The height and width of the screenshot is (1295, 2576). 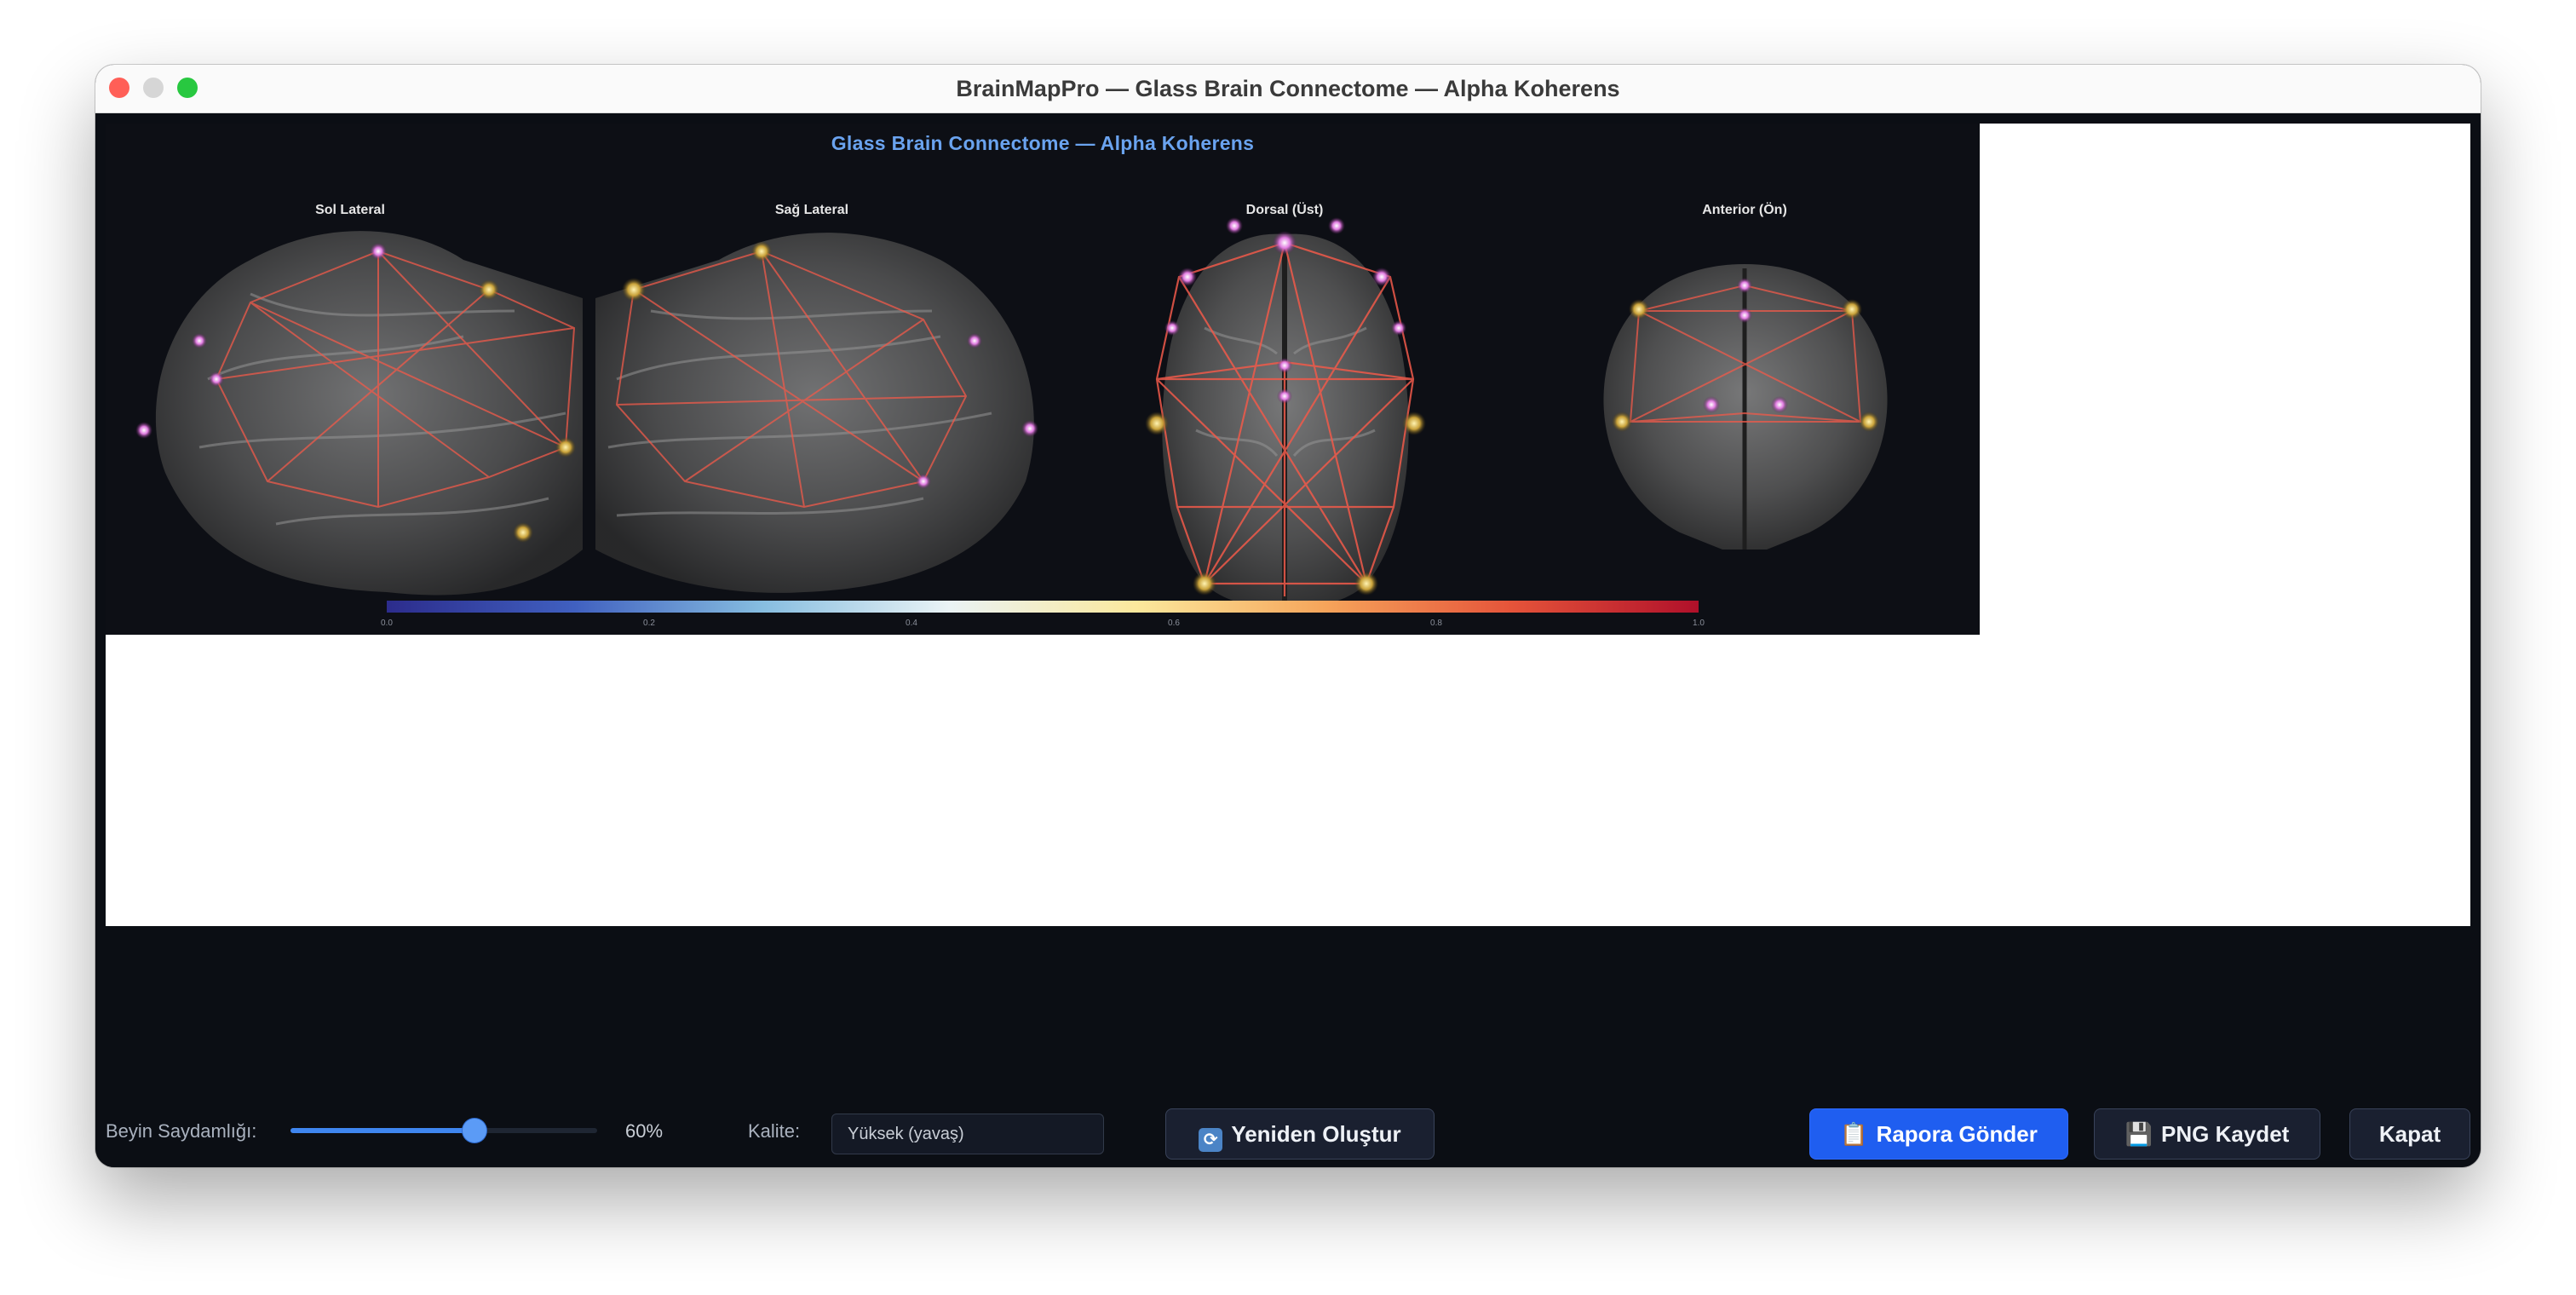 I want to click on brain-dorsal, so click(x=1286, y=413).